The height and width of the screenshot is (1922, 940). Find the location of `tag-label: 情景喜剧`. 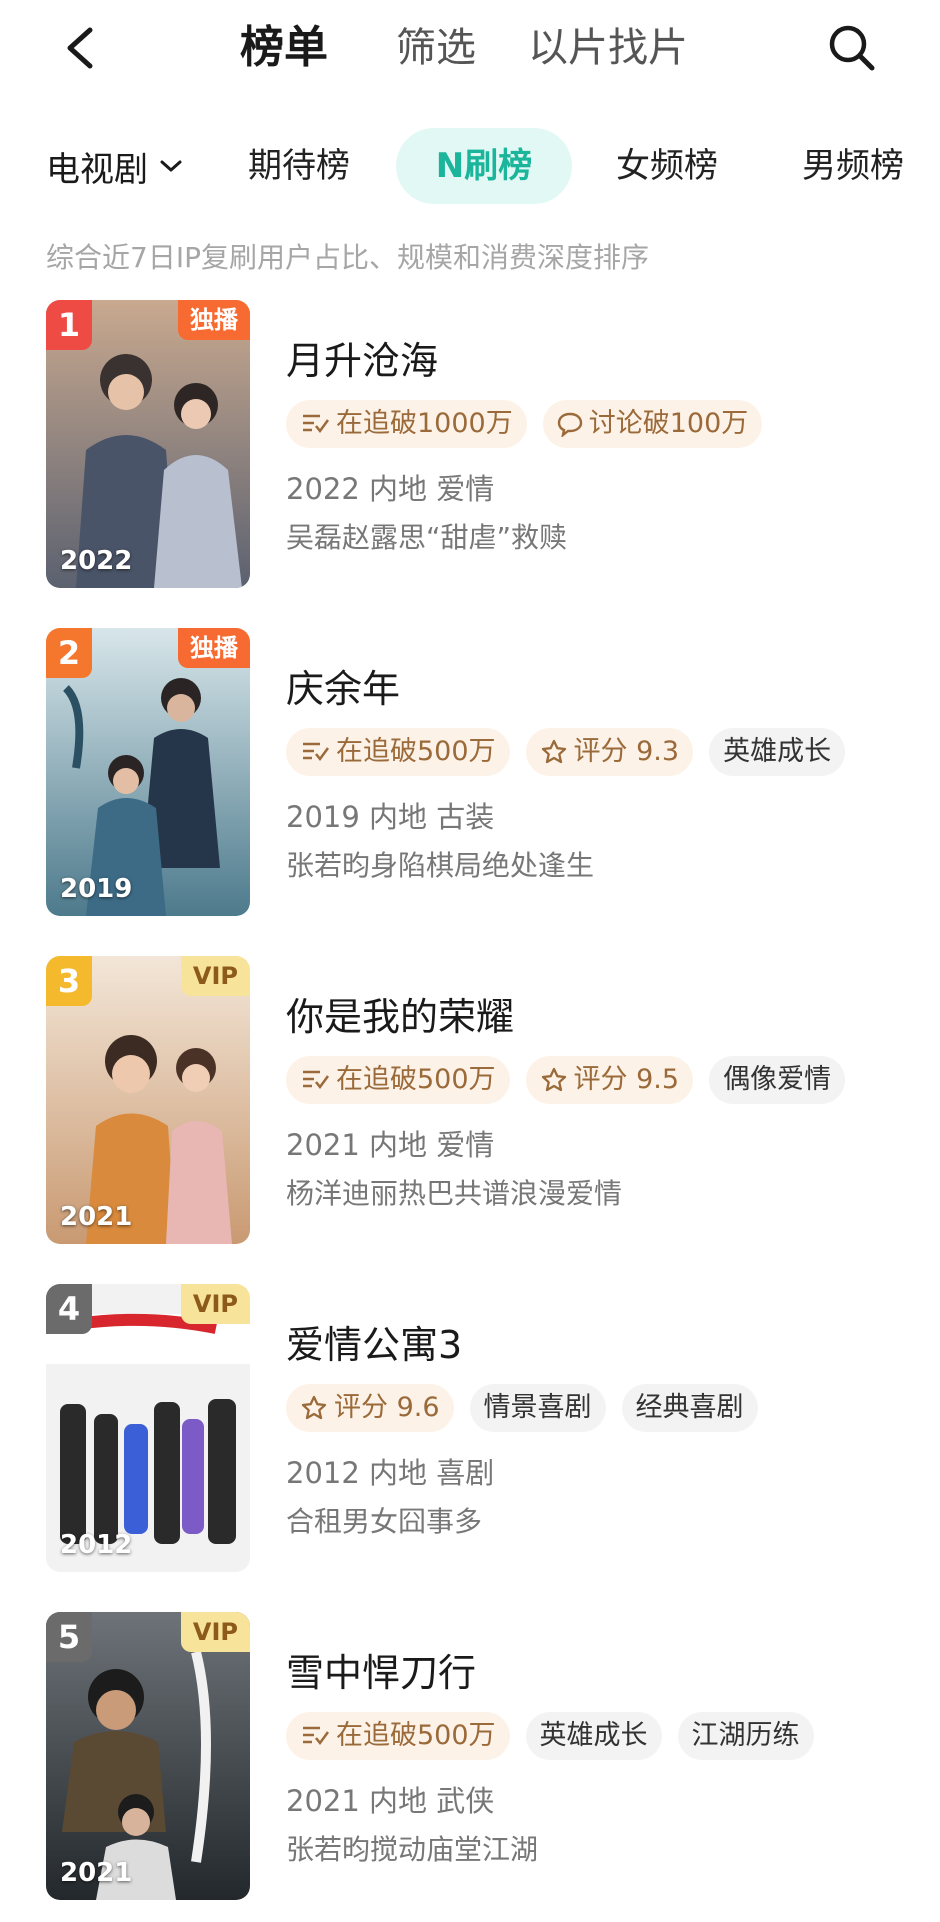

tag-label: 情景喜剧 is located at coordinates (537, 1407).